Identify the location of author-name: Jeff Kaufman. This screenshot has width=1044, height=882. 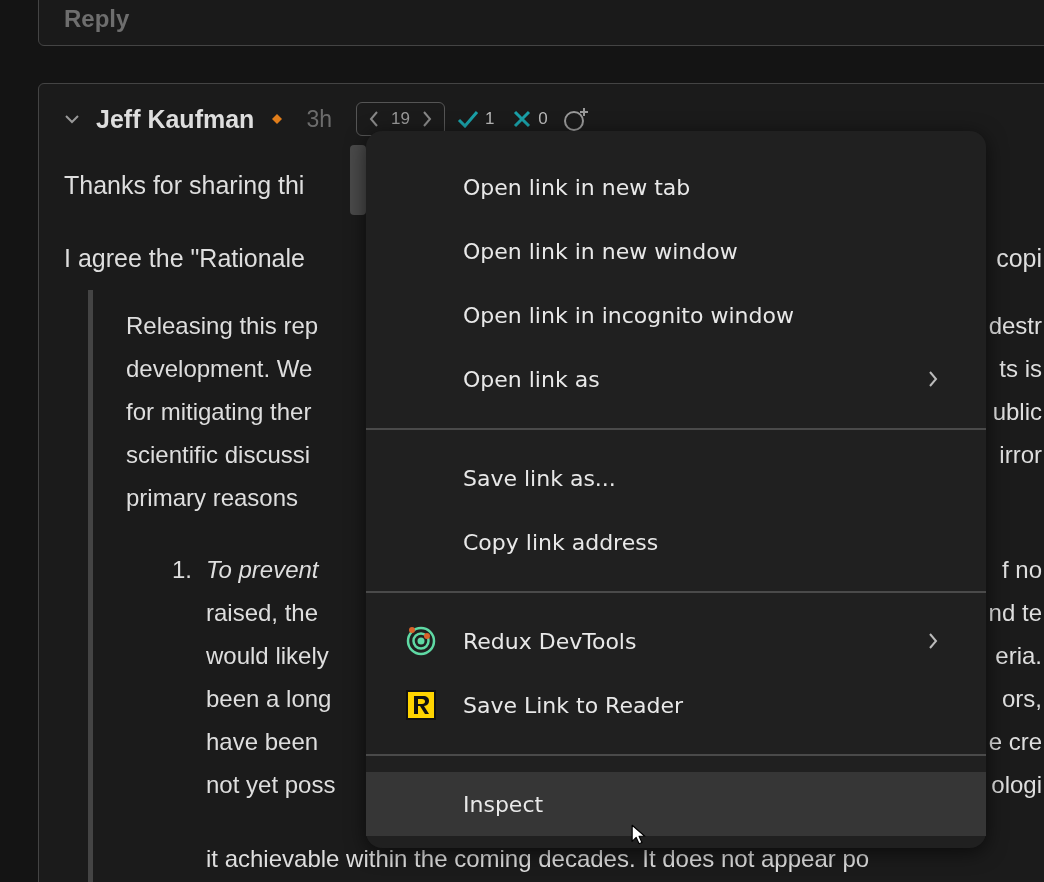
(175, 119).